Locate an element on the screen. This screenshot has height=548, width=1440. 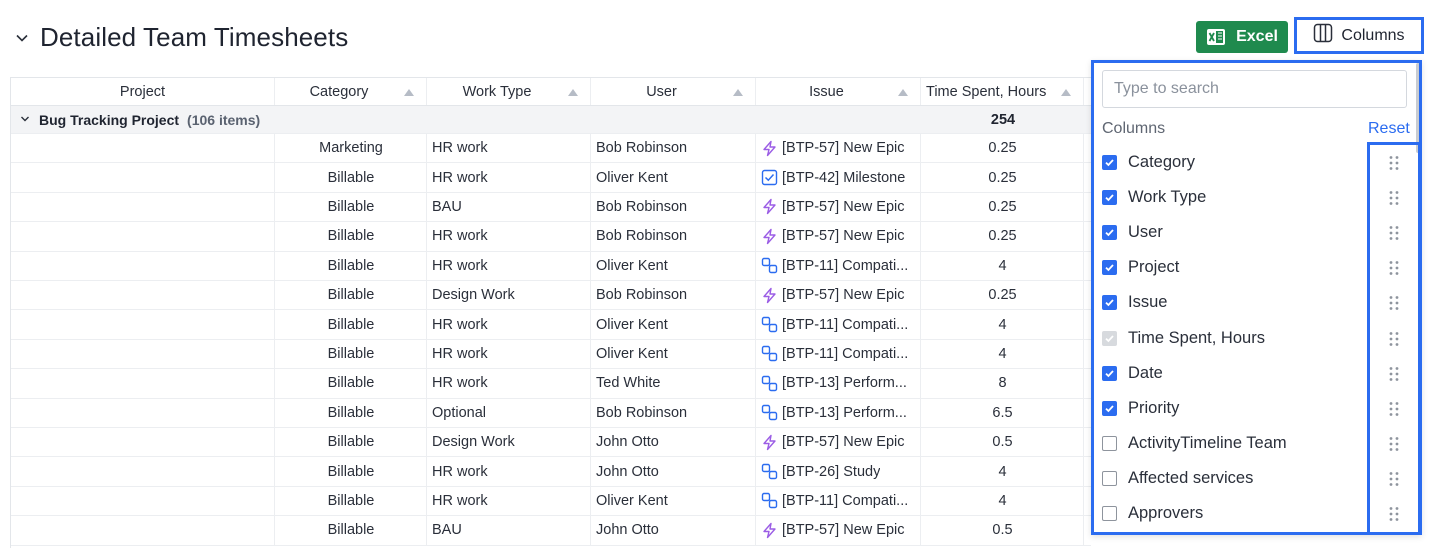
column-option: Date is located at coordinates (1252, 373).